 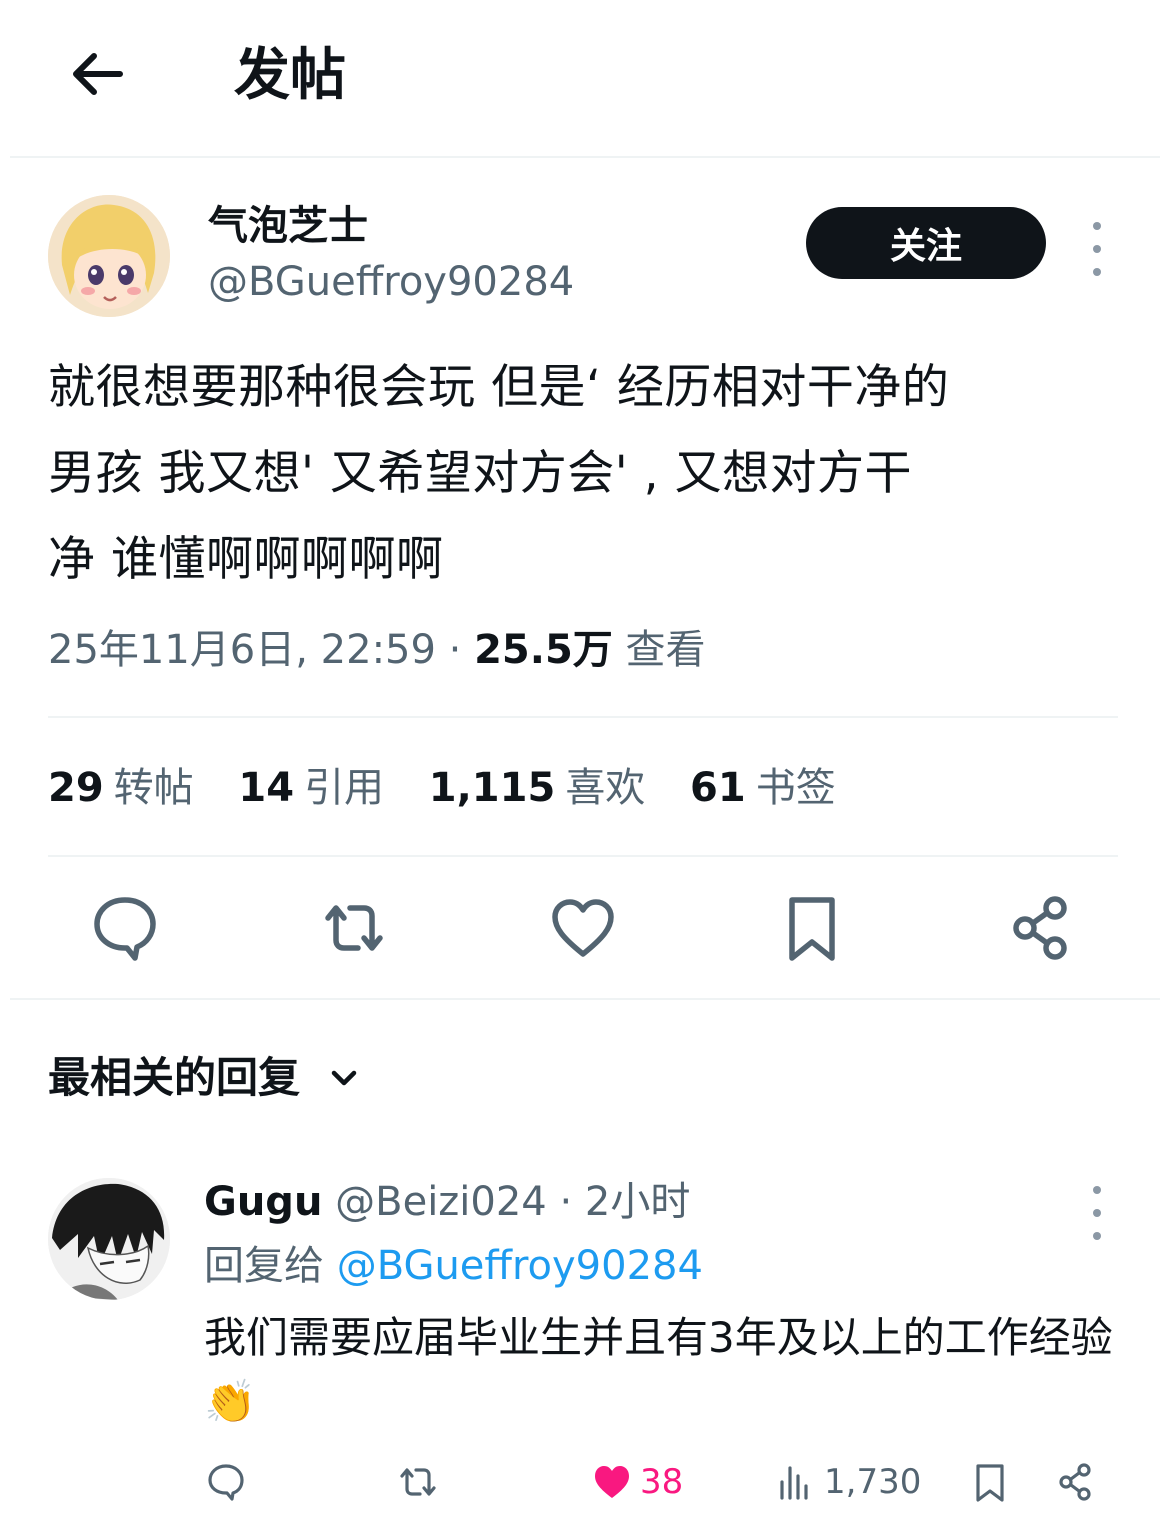 I want to click on cartoon-girl-avatar-image, so click(x=109, y=256).